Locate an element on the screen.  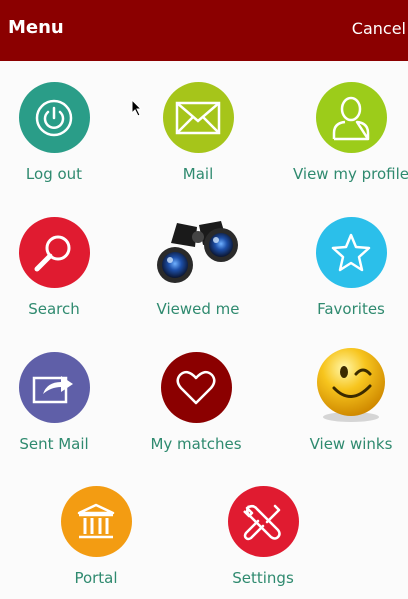
bank-icon is located at coordinates (96, 521).